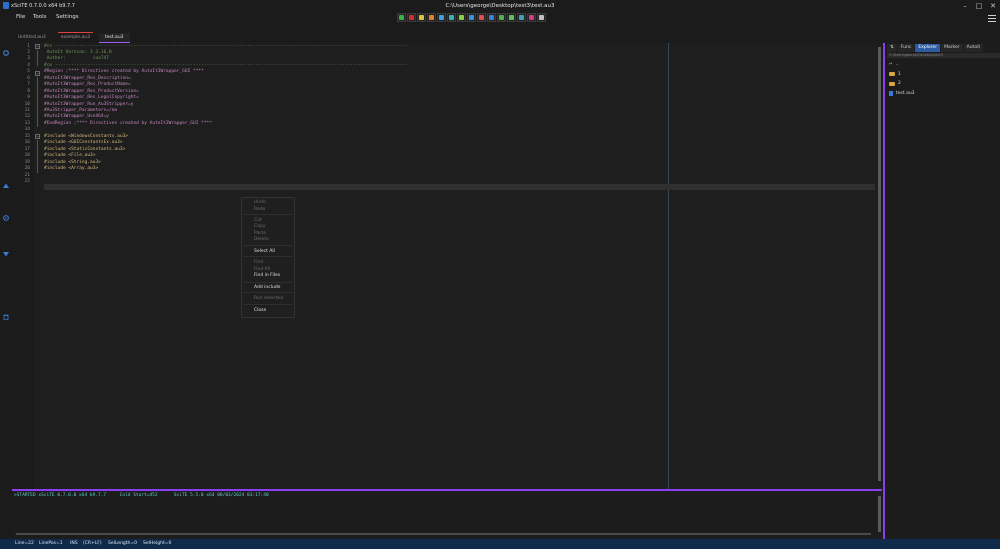  What do you see at coordinates (258, 262) in the screenshot?
I see `context-menu-item-find: Find` at bounding box center [258, 262].